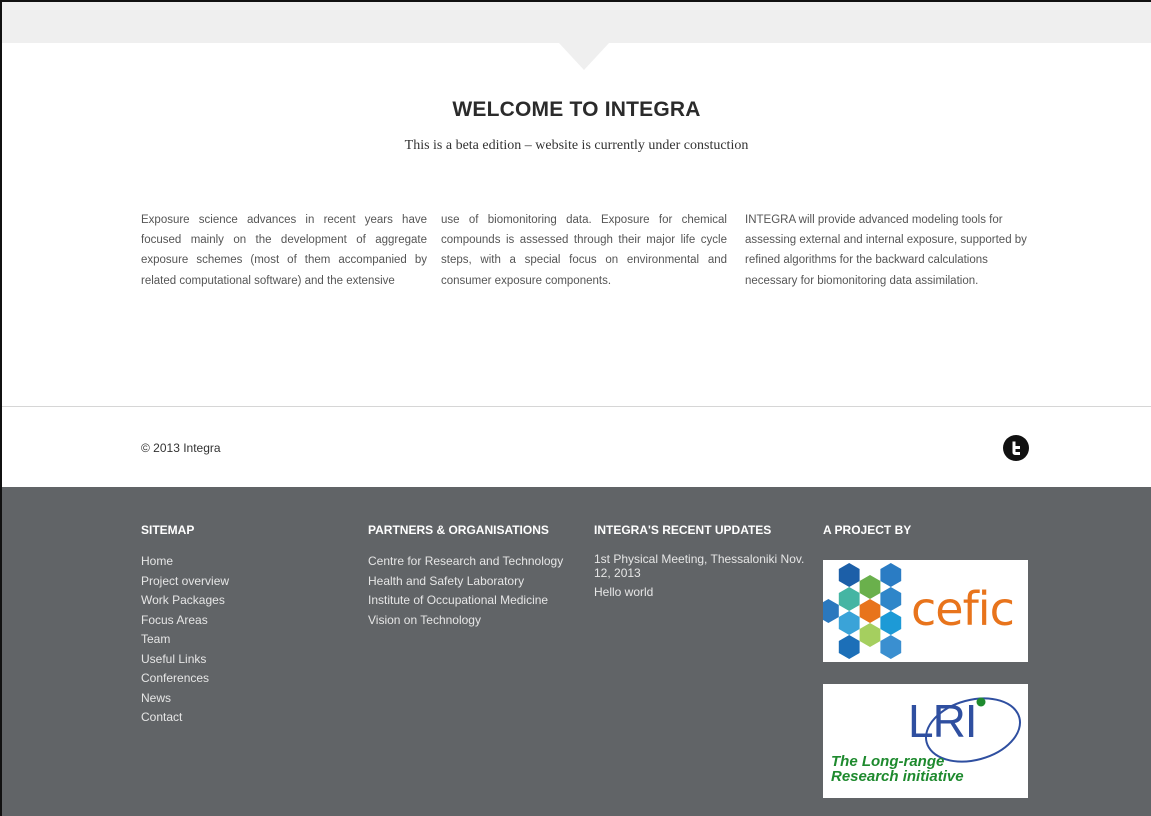 The width and height of the screenshot is (1151, 816). I want to click on sitemap-link-useful-links: Useful Links, so click(185, 660).